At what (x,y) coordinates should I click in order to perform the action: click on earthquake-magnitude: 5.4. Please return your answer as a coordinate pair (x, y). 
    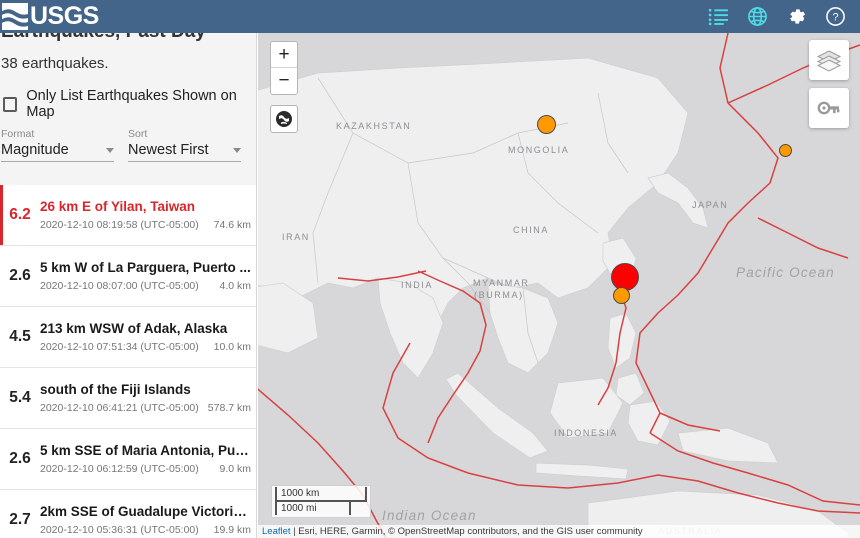
    Looking at the image, I should click on (20, 397).